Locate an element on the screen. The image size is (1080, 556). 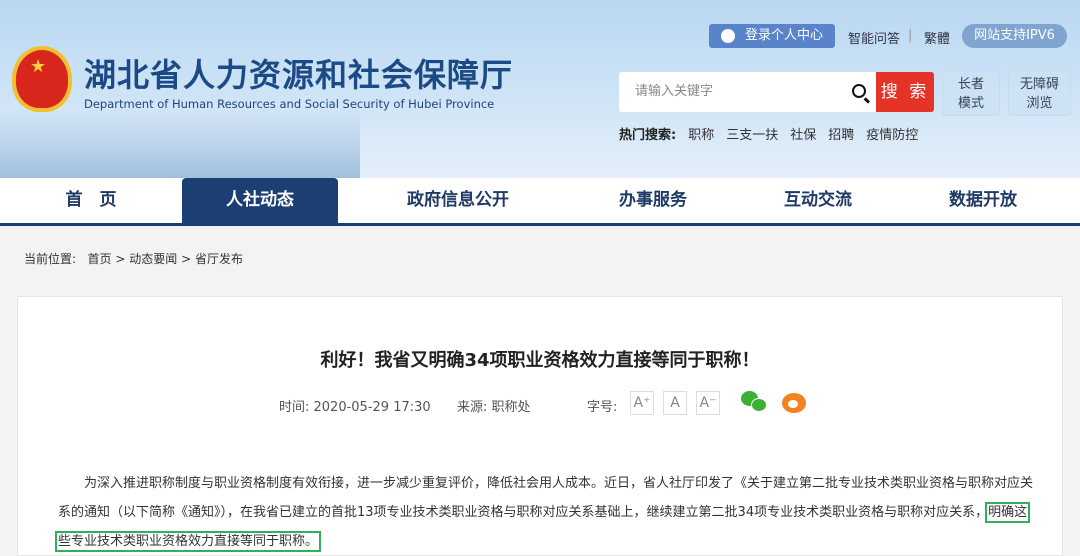
search-icon is located at coordinates (859, 91).